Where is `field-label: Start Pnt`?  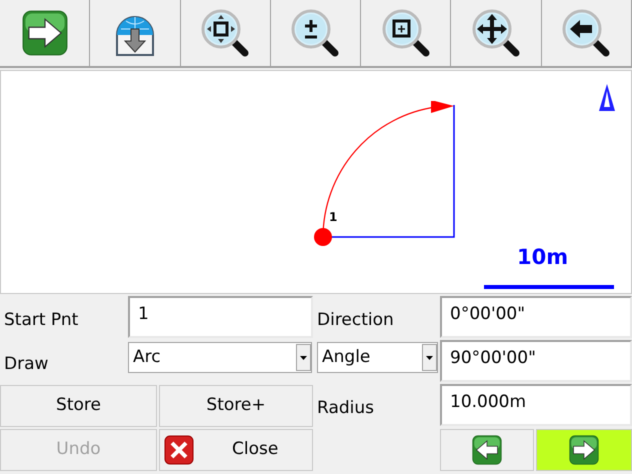 field-label: Start Pnt is located at coordinates (41, 320).